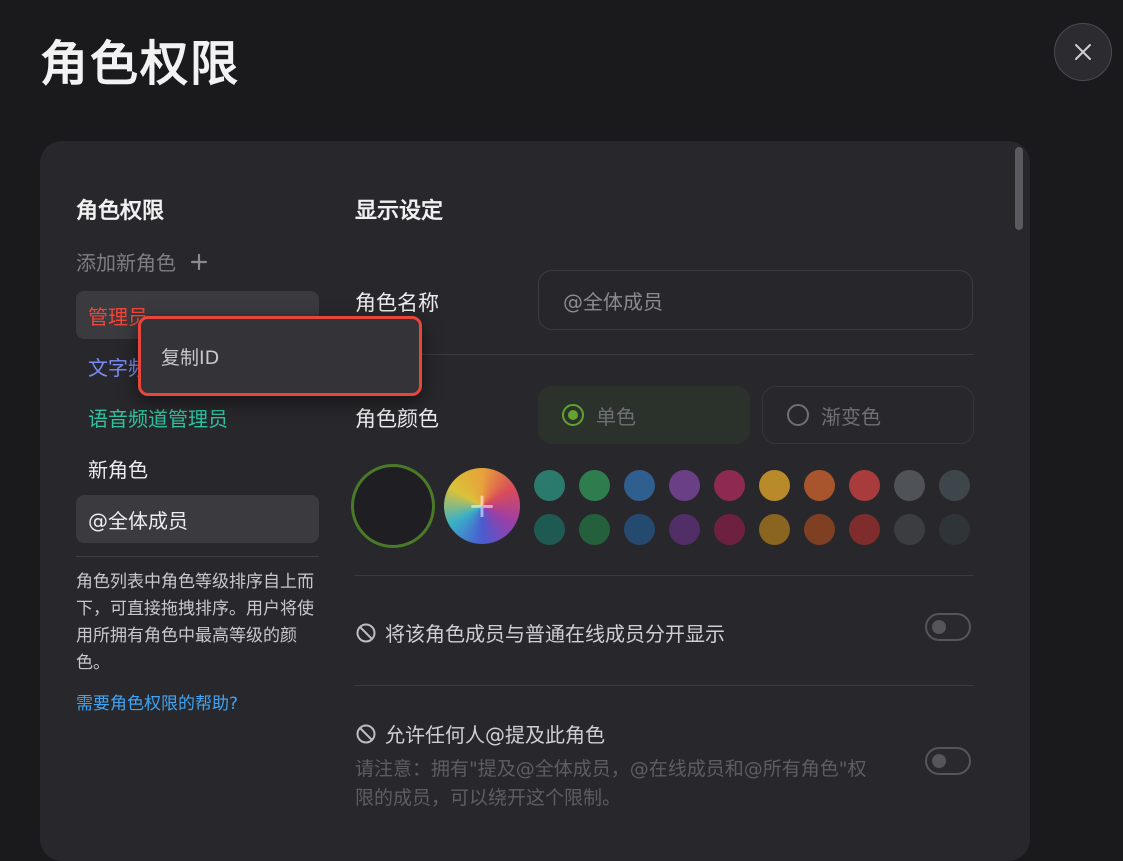 The image size is (1123, 861). Describe the element at coordinates (948, 761) in the screenshot. I see `allow-mention-toggle` at that location.